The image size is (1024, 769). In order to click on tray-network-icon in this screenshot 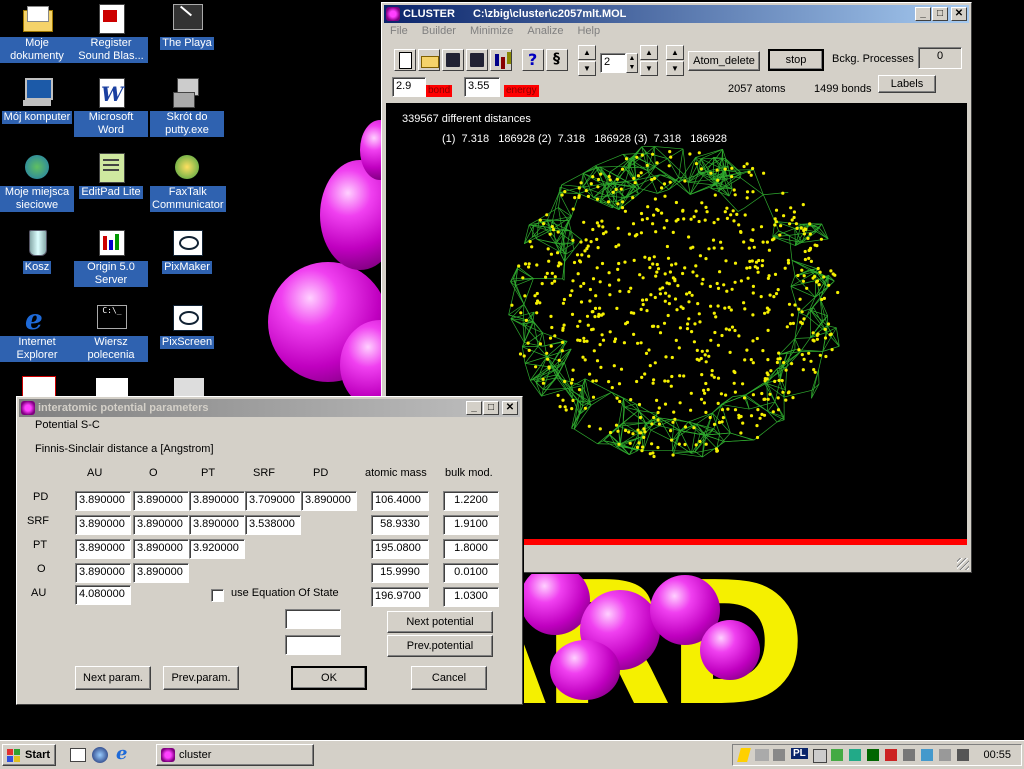, I will do `click(762, 755)`.